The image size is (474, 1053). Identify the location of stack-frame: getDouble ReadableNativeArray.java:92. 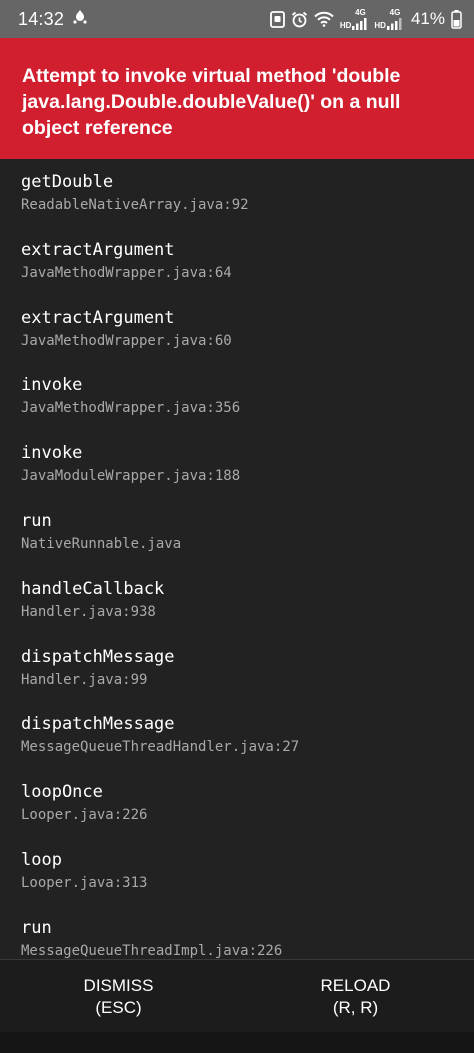
(241, 193).